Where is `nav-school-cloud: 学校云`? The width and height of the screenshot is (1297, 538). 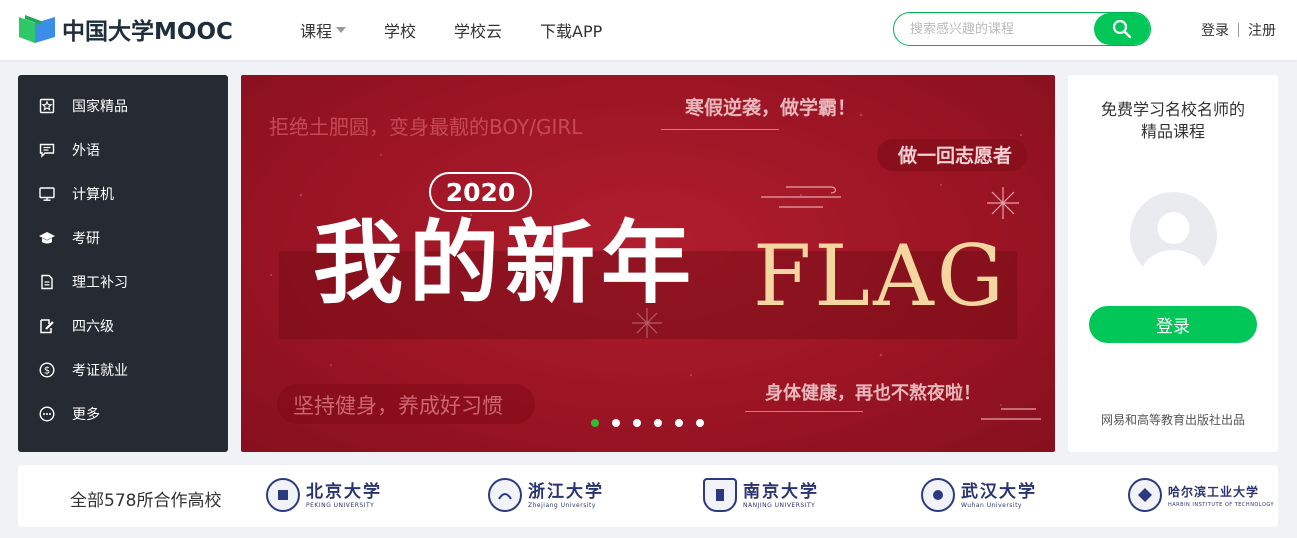 nav-school-cloud: 学校云 is located at coordinates (478, 30).